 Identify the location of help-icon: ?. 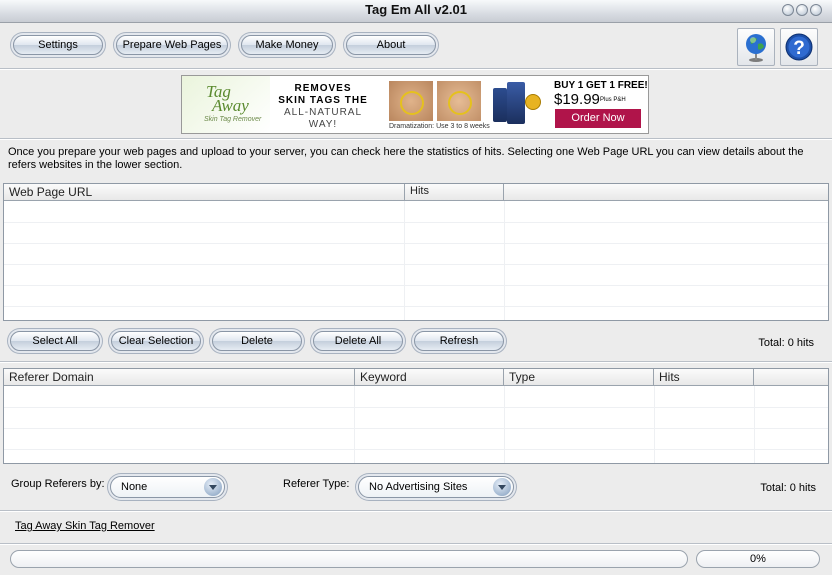
(799, 47).